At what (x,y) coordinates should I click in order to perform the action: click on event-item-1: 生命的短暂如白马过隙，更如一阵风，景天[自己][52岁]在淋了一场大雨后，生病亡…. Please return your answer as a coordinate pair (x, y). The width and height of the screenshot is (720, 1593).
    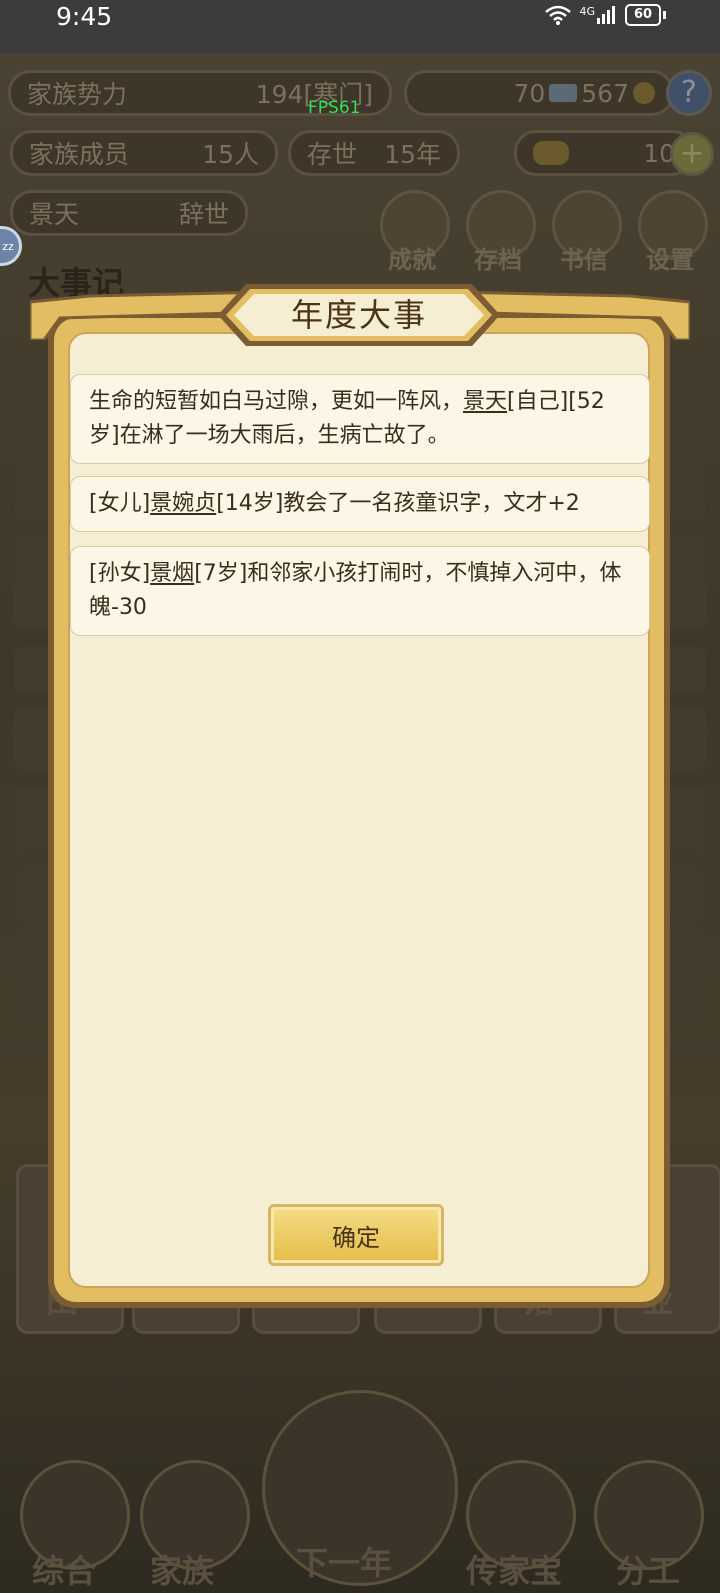
    Looking at the image, I should click on (360, 419).